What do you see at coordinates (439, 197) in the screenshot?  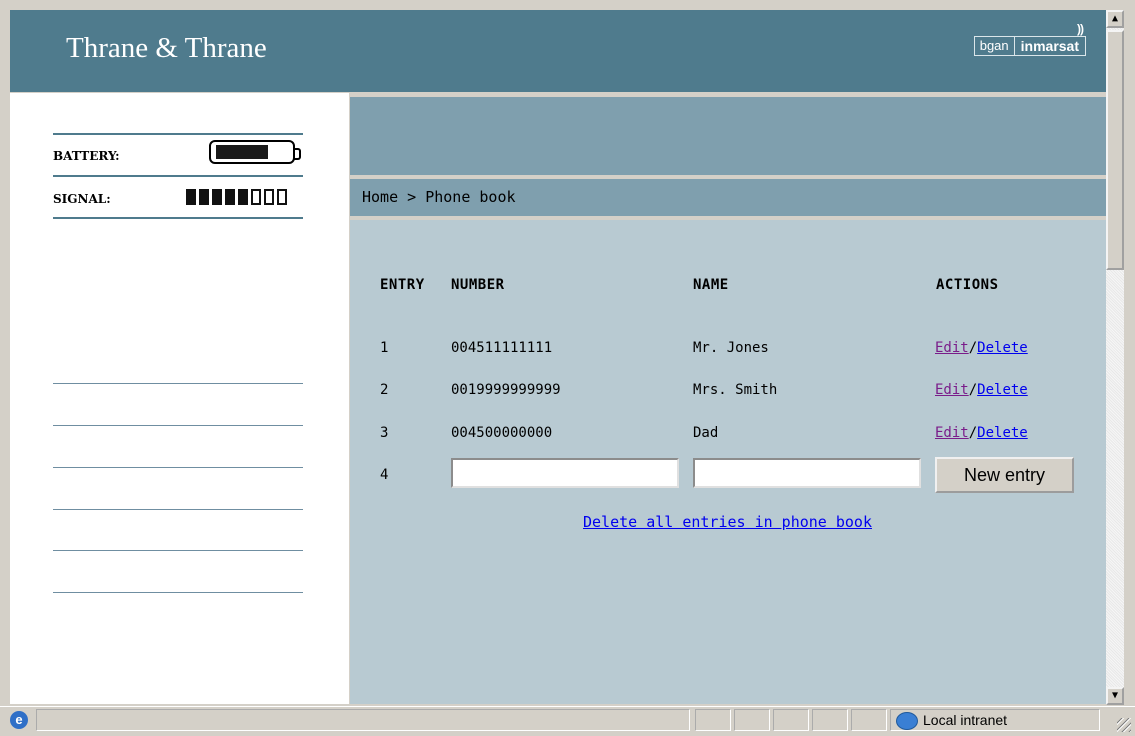 I see `breadcrumb: Home > Phone book` at bounding box center [439, 197].